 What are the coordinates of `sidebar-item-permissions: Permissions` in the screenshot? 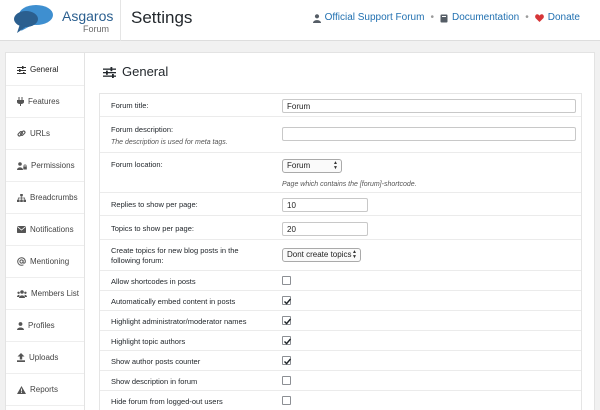 It's located at (45, 166).